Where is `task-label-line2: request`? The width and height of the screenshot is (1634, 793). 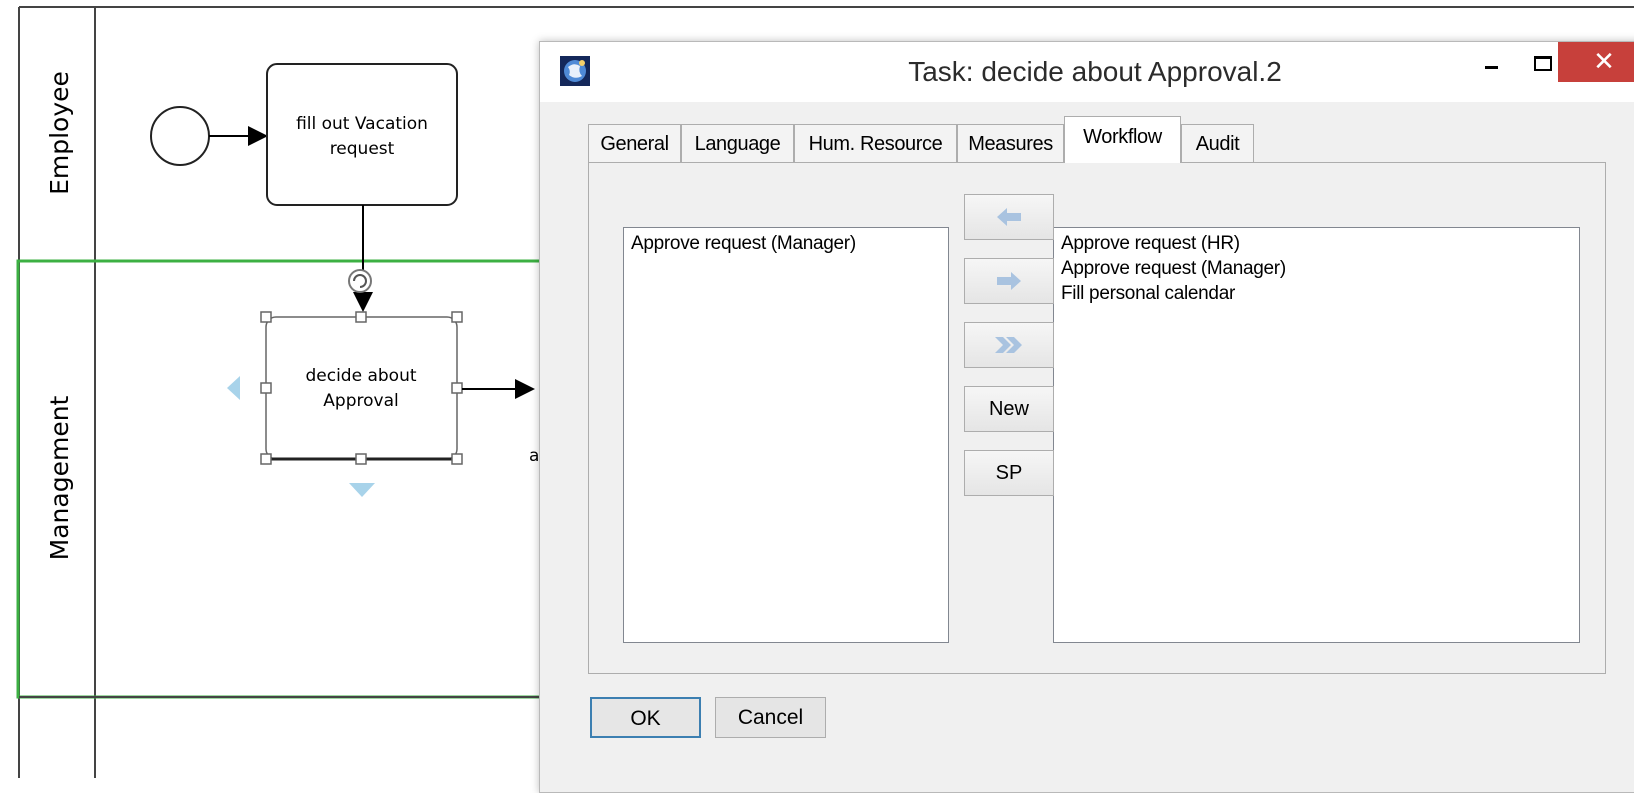
task-label-line2: request is located at coordinates (362, 149).